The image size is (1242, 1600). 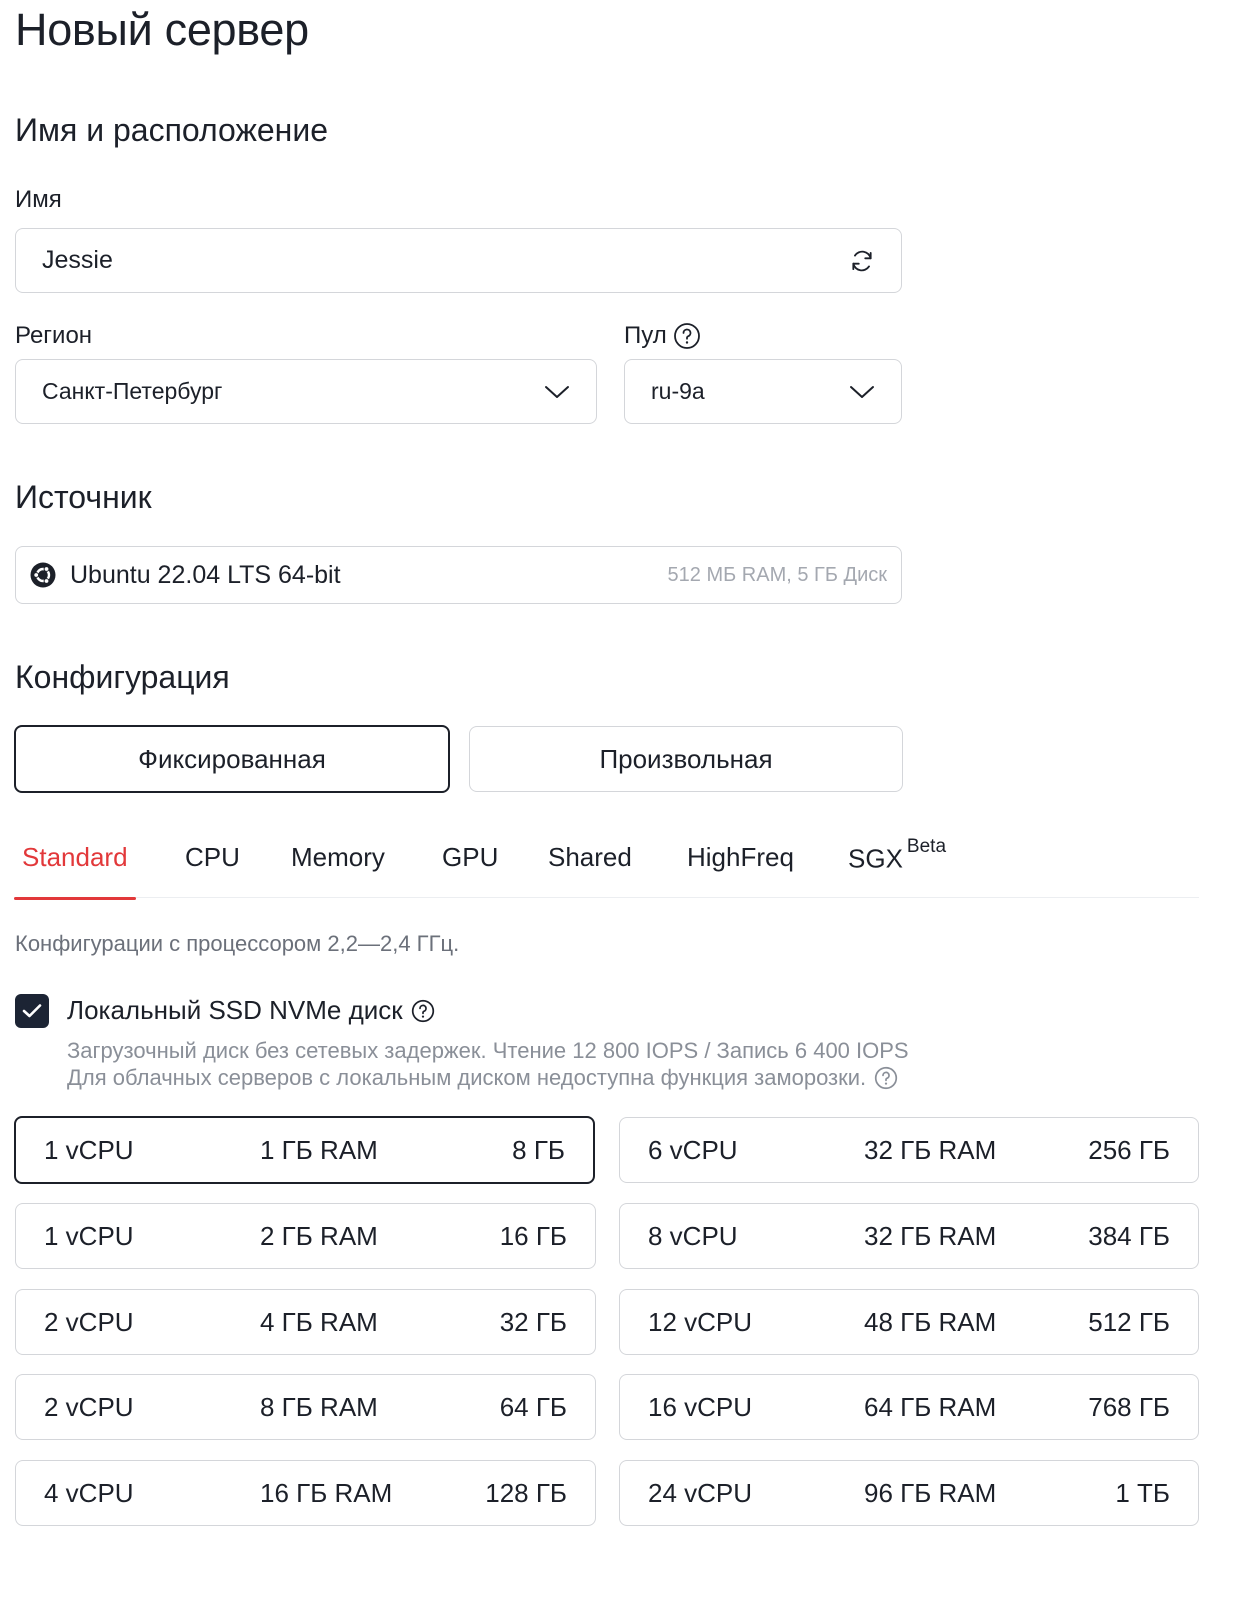 What do you see at coordinates (122, 677) in the screenshot?
I see `section-title-configuration: Конфигурация` at bounding box center [122, 677].